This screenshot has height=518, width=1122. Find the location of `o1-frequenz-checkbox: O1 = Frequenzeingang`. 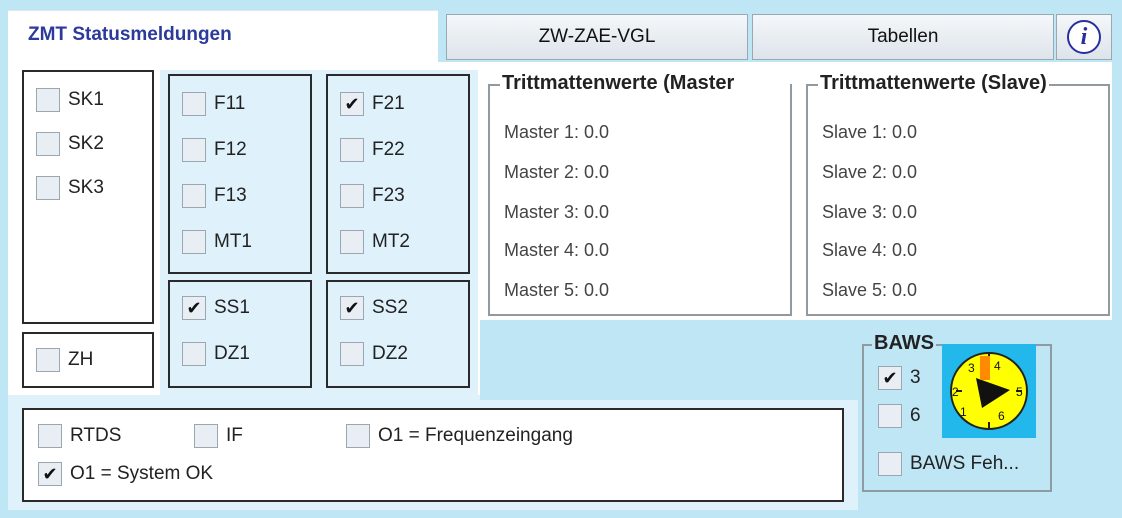

o1-frequenz-checkbox: O1 = Frequenzeingang is located at coordinates (459, 436).